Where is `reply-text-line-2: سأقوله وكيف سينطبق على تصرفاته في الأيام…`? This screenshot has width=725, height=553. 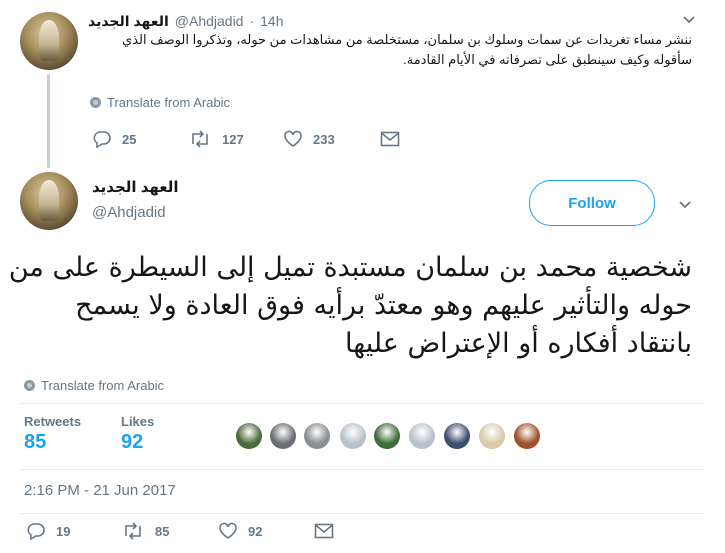
reply-text-line-2: سأقوله وكيف سينطبق على تصرفاته في الأيام… is located at coordinates (547, 59).